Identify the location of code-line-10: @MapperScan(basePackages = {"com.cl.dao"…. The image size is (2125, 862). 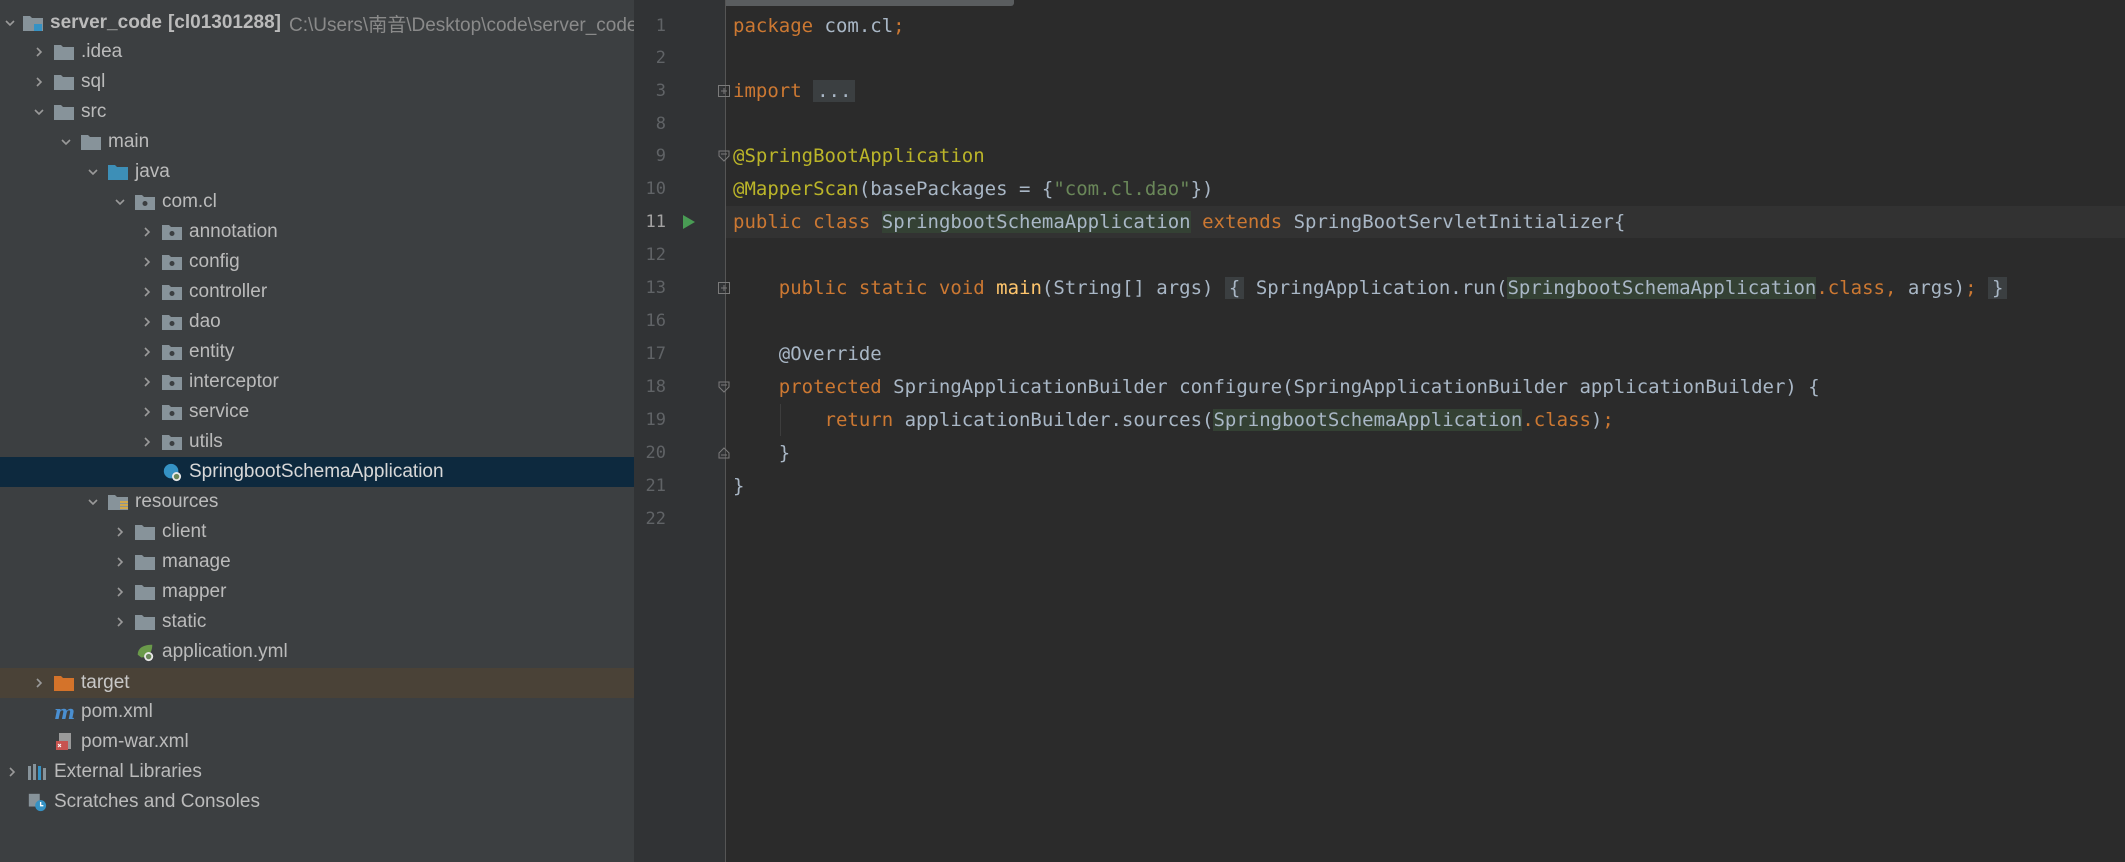
(973, 189).